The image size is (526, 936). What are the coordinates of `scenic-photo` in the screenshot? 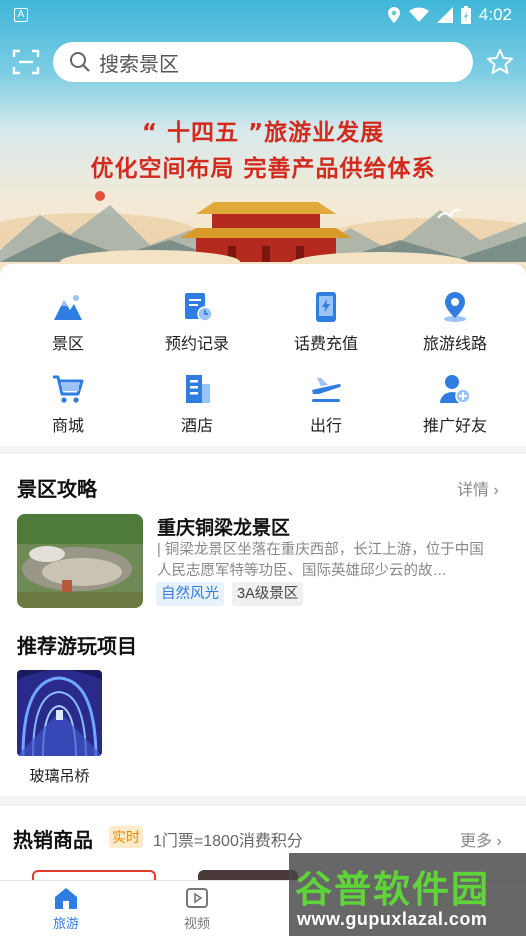 It's located at (80, 561).